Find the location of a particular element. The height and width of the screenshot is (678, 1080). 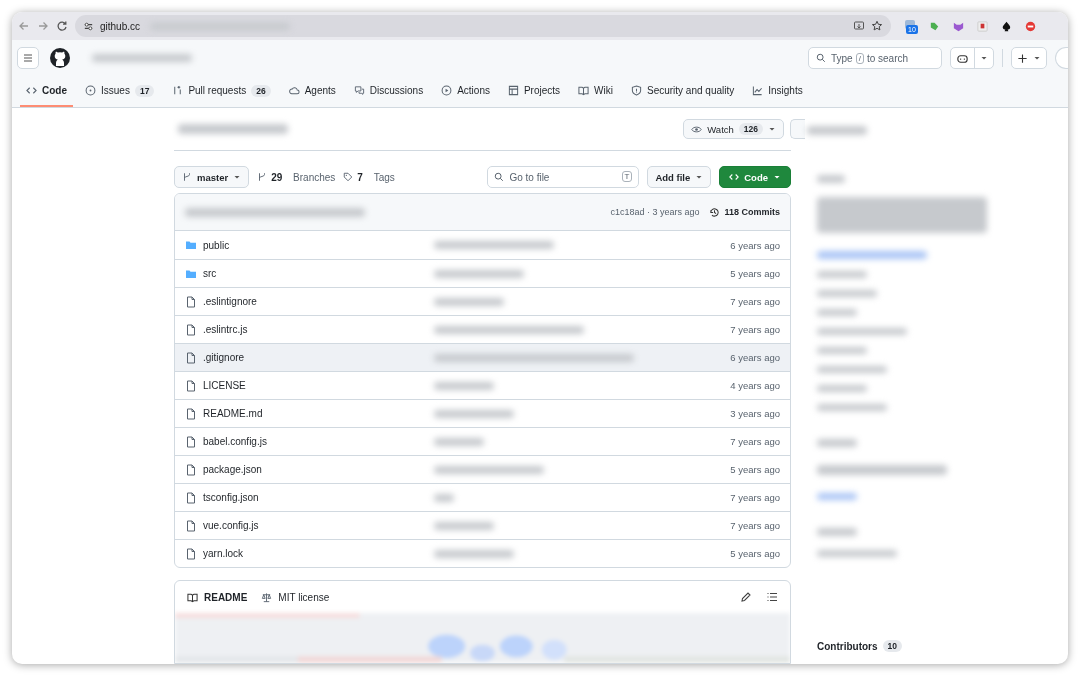

star-icon is located at coordinates (877, 26).